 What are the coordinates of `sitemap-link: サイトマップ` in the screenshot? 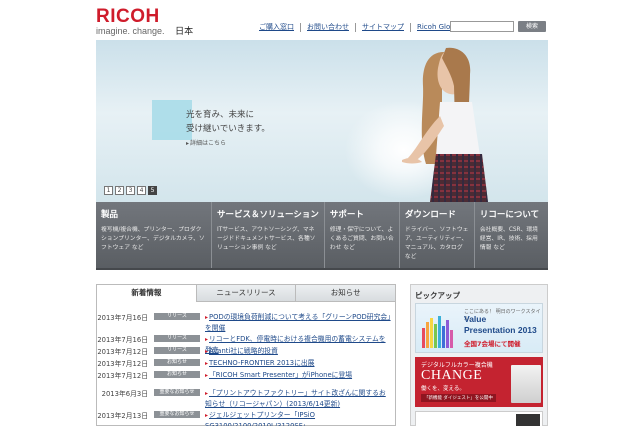 It's located at (382, 27).